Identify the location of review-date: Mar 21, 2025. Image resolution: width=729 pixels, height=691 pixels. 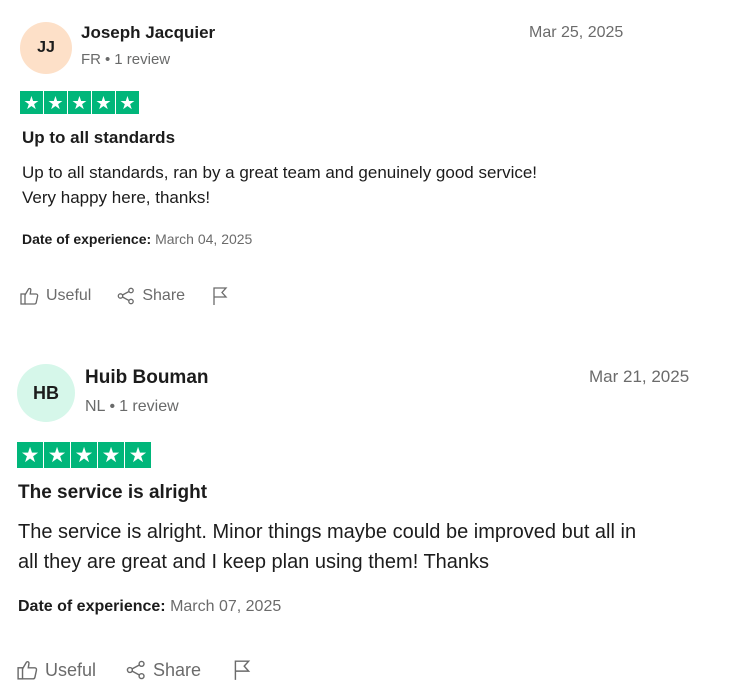
(639, 376).